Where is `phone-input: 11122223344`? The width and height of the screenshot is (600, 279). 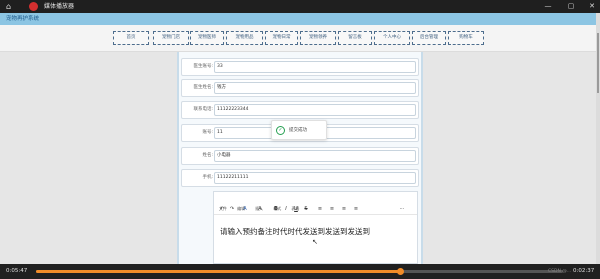 phone-input: 11122223344 is located at coordinates (315, 110).